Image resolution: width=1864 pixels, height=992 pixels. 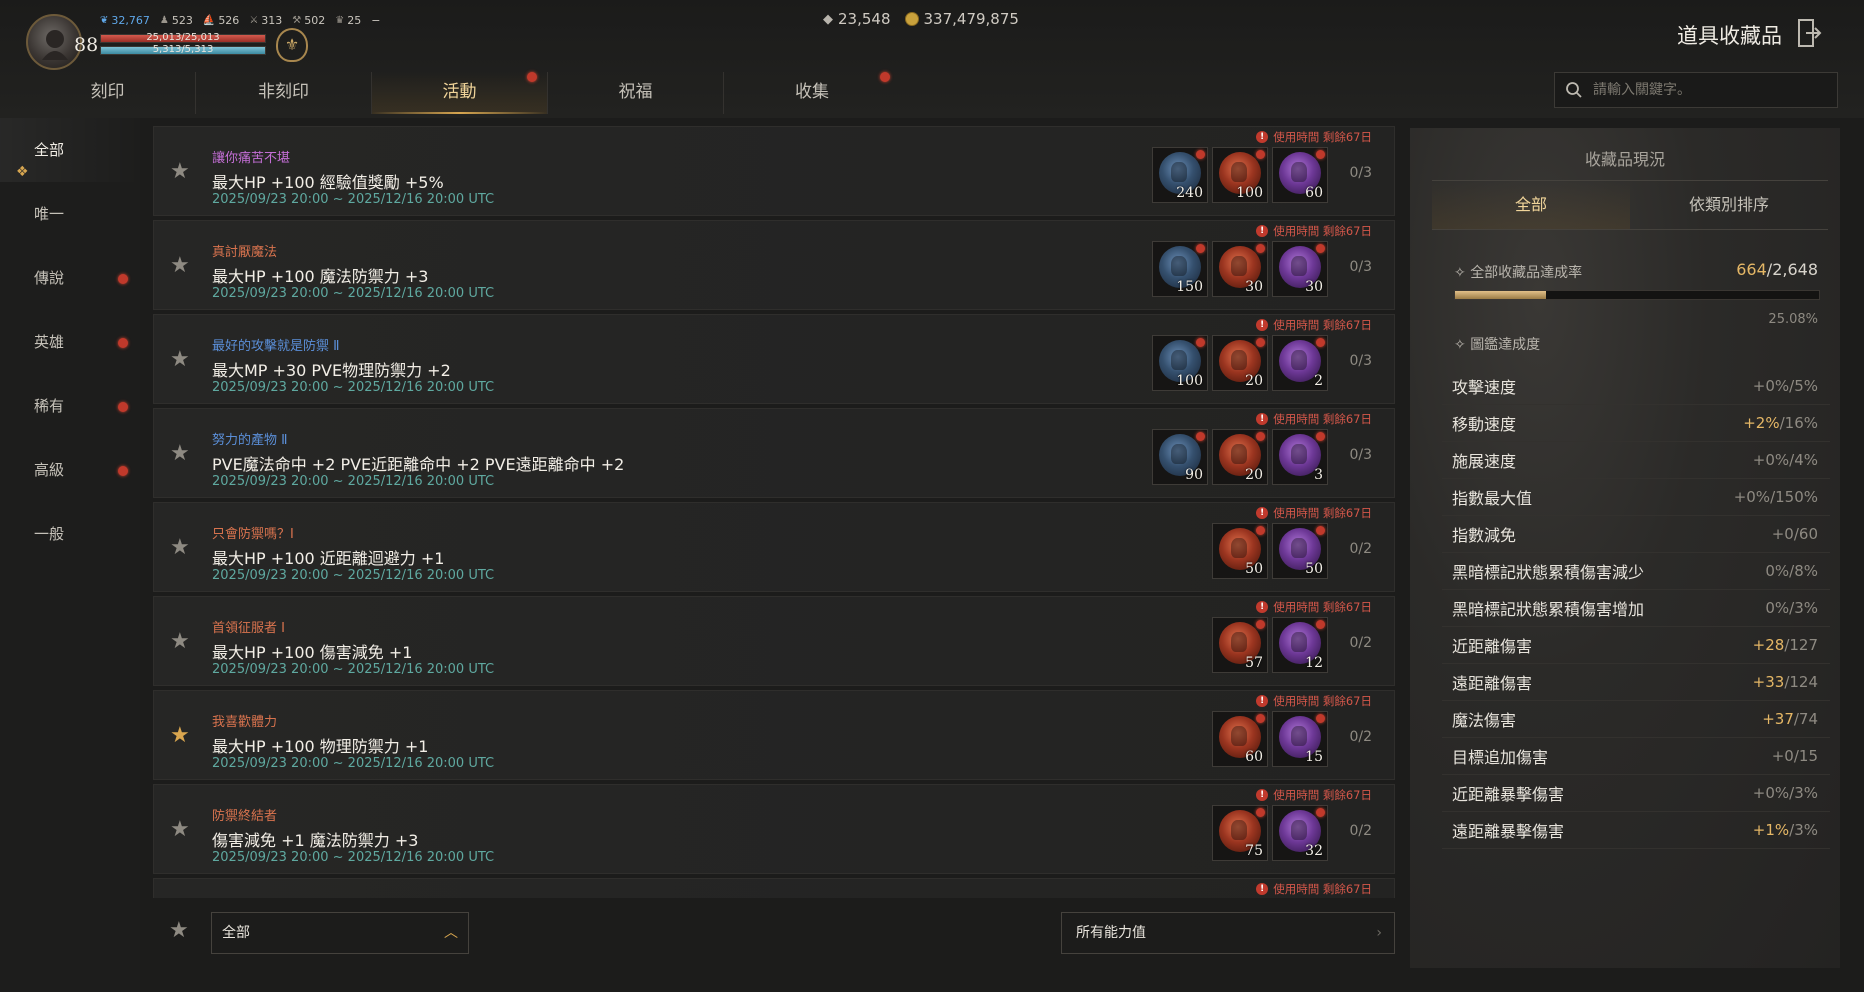 I want to click on codex-stat-row: 指數最大值 +0%/150%, so click(x=1636, y=497).